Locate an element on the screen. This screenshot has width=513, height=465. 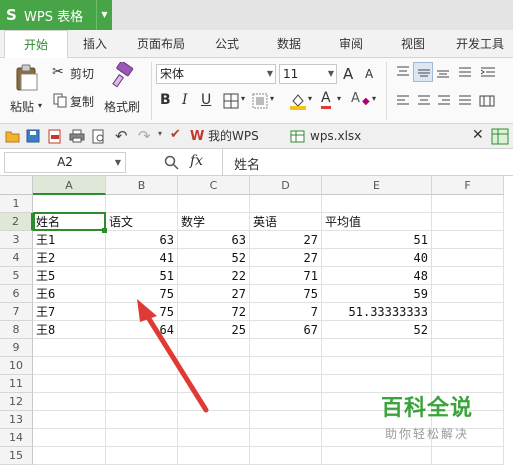
watermark: 百科全说 助你轻松解决 is located at coordinates (427, 415).